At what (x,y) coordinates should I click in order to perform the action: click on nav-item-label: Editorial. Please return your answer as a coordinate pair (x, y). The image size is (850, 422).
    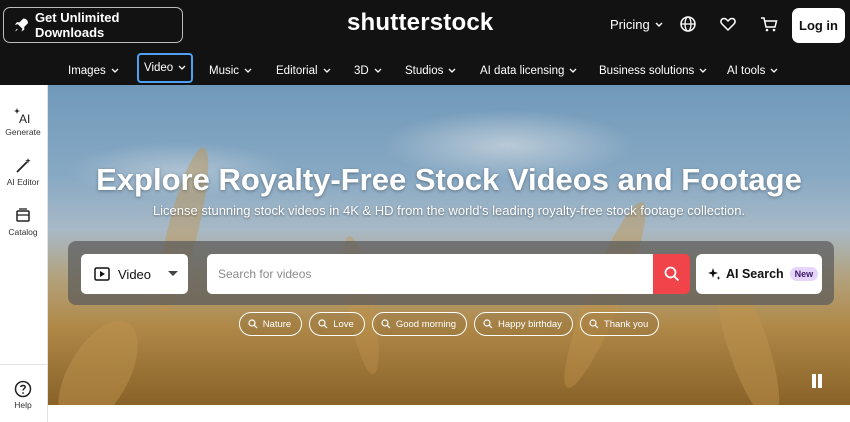
    Looking at the image, I should click on (297, 71).